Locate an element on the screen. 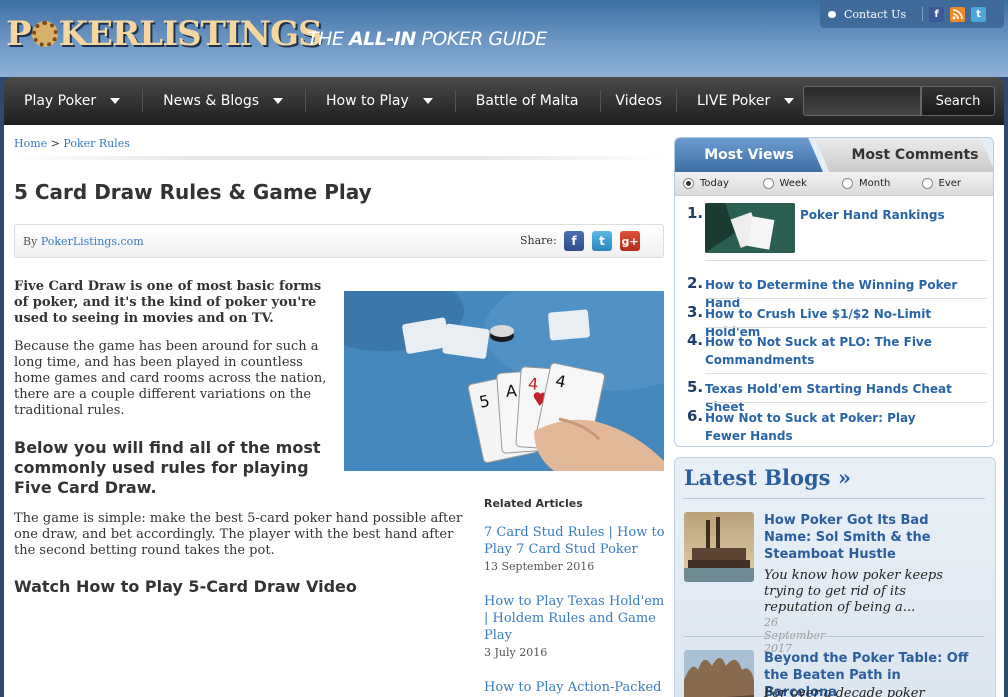  breadcrumb-poker-rules: Poker Rules is located at coordinates (96, 143).